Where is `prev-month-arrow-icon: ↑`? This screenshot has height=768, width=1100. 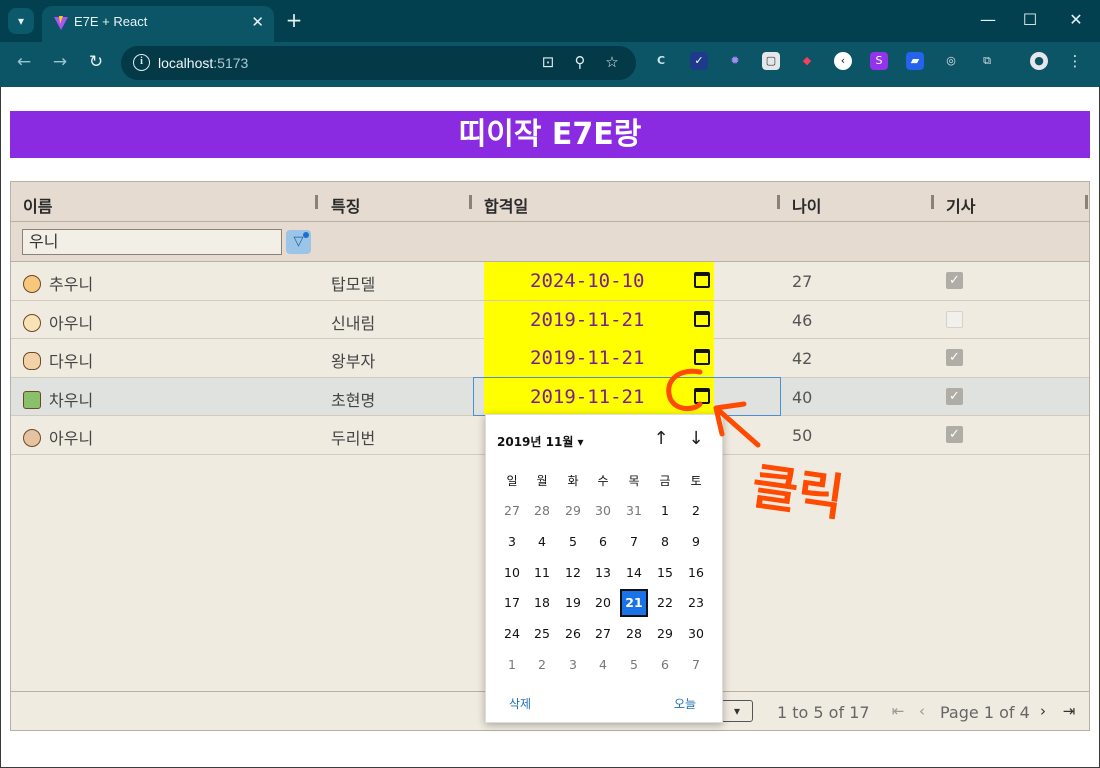
prev-month-arrow-icon: ↑ is located at coordinates (661, 438).